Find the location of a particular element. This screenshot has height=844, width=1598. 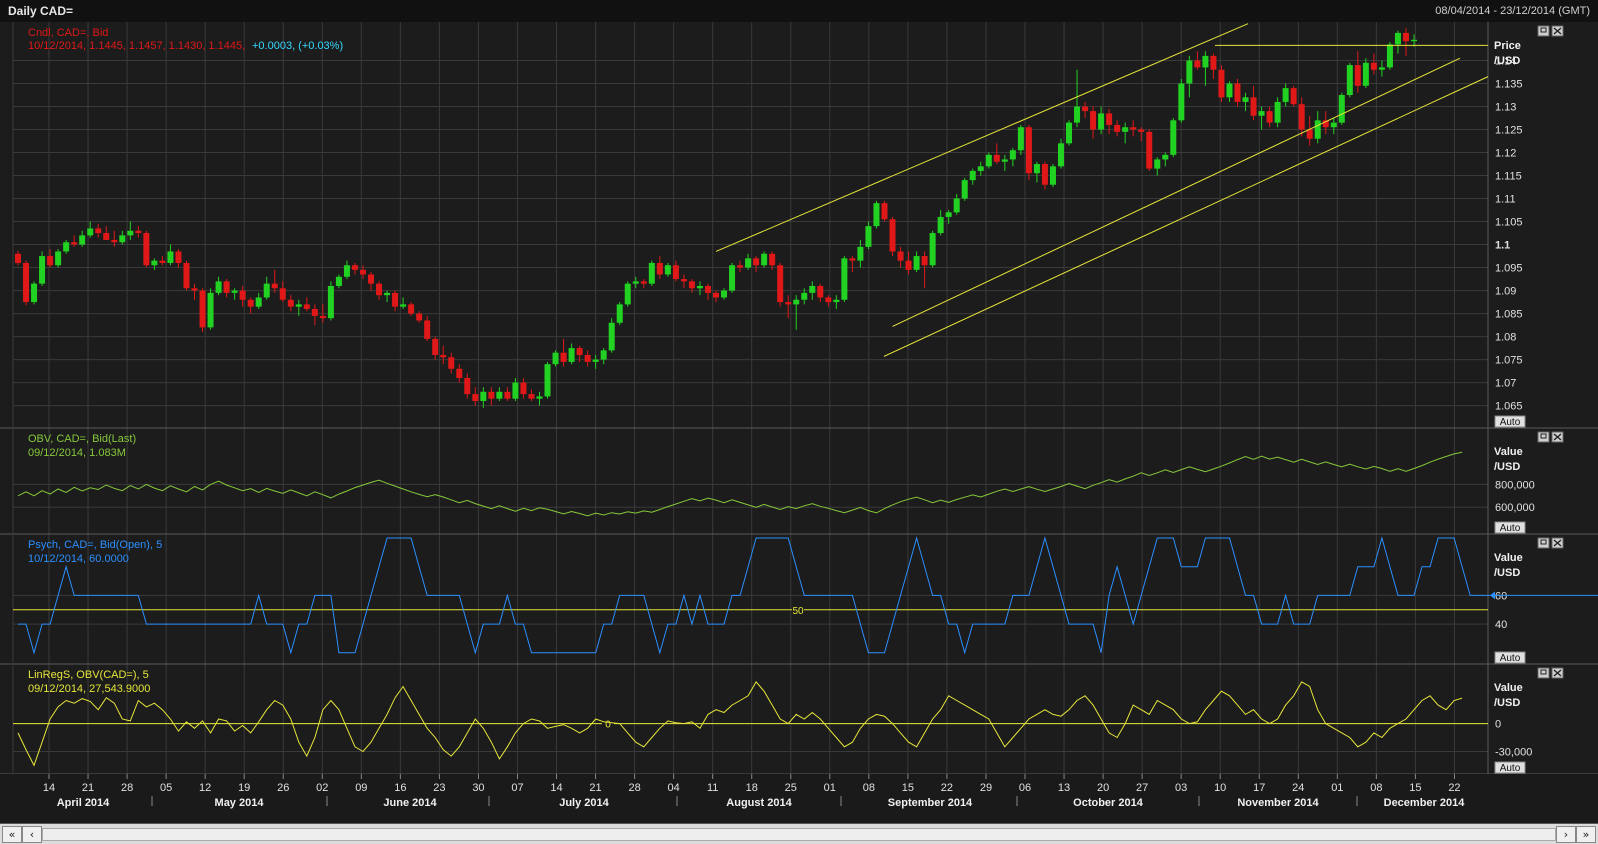

auto-scale-label: Auto is located at coordinates (1510, 422).